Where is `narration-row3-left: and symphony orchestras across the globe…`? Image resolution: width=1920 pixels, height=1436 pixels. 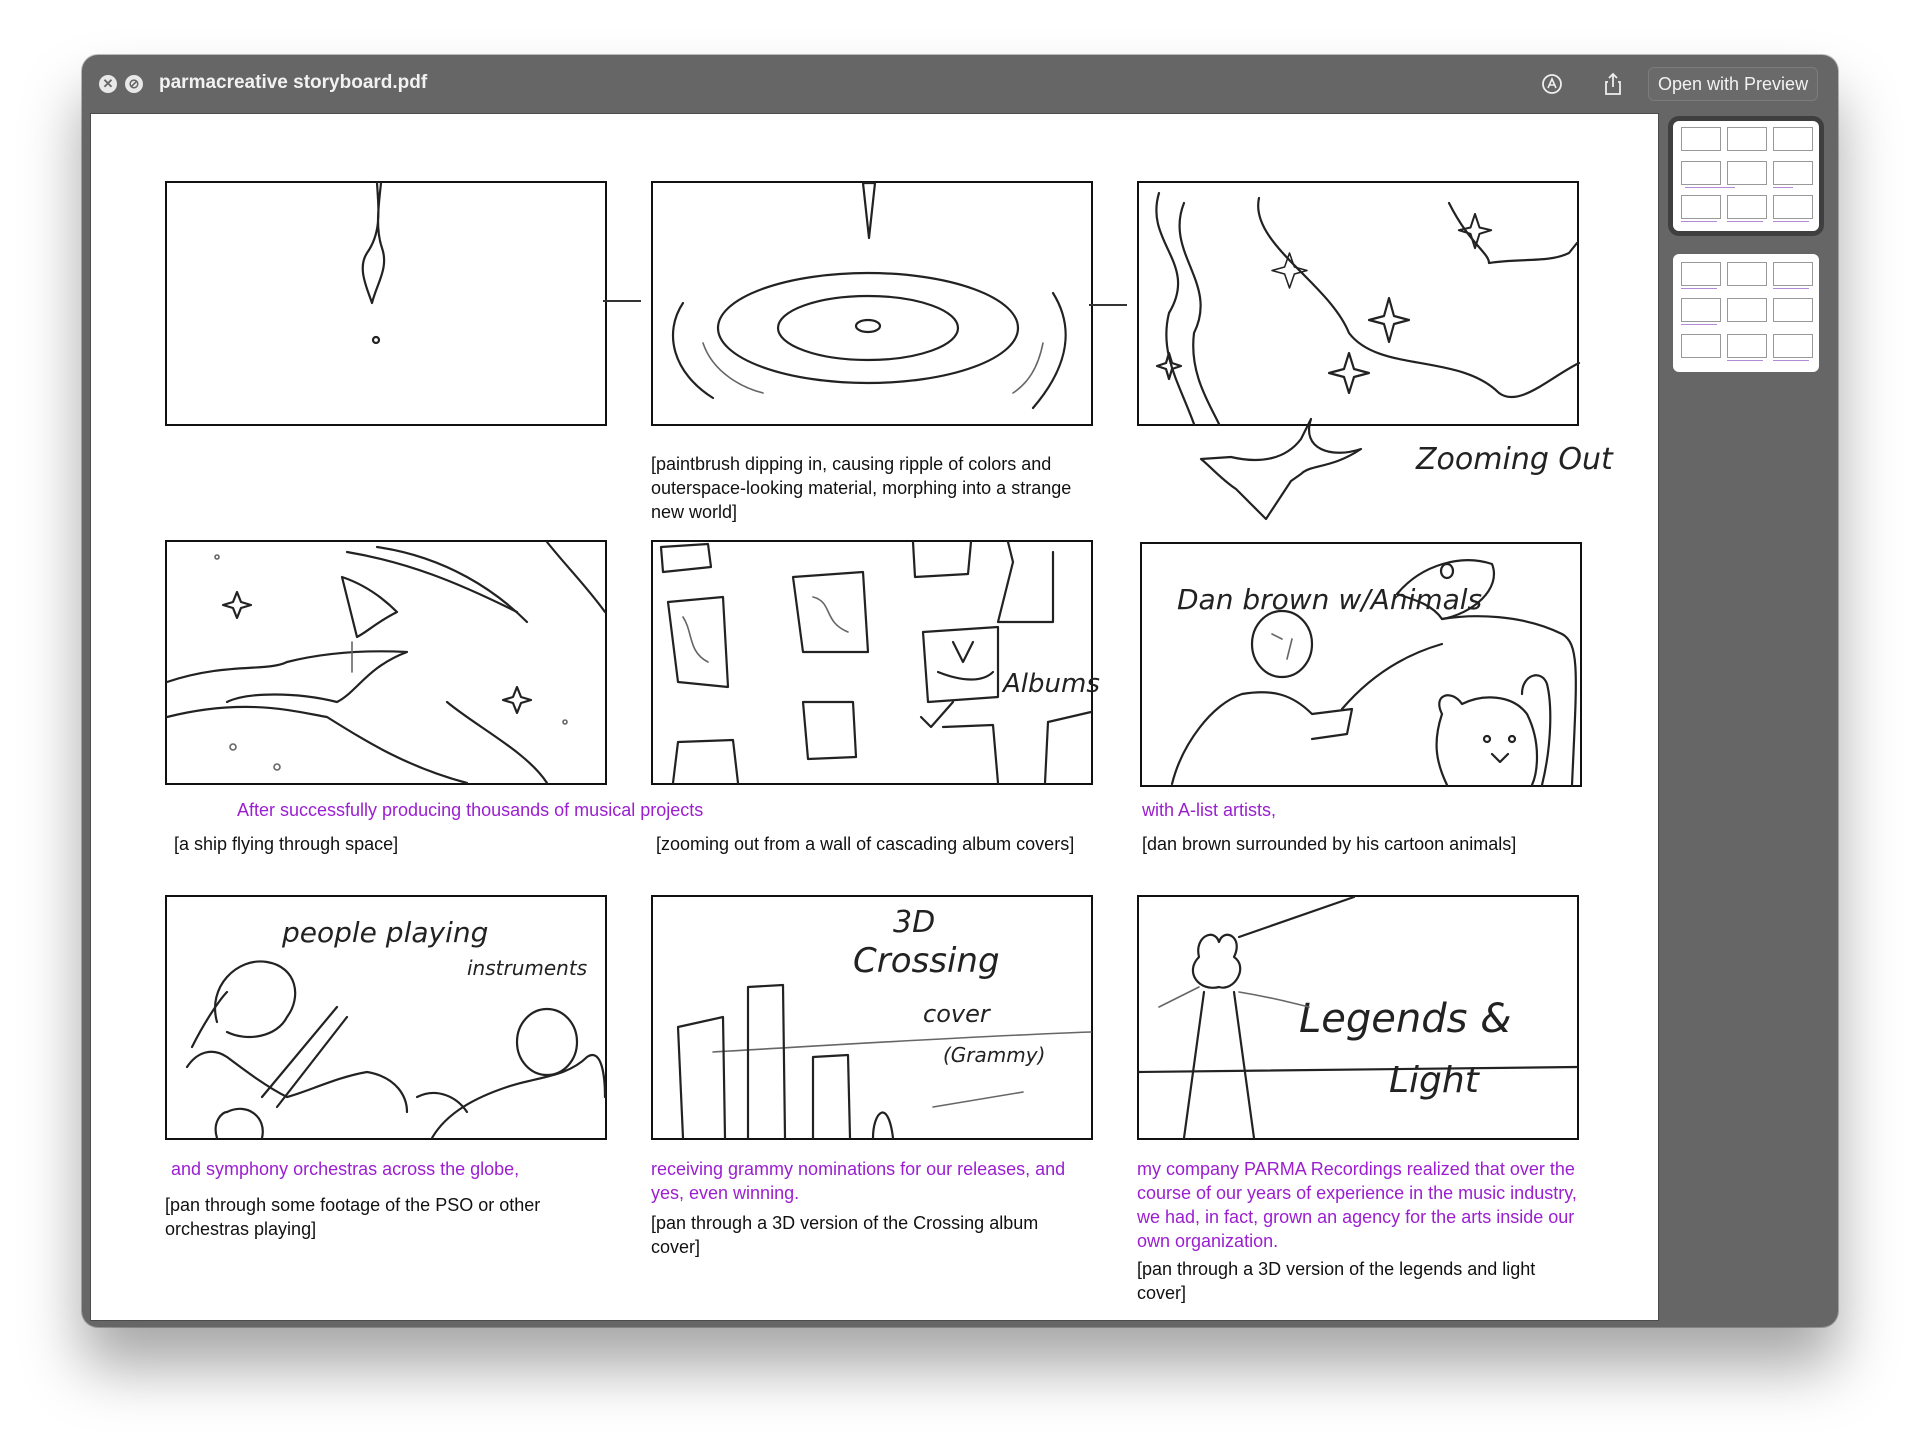 narration-row3-left: and symphony orchestras across the globe… is located at coordinates (345, 1169).